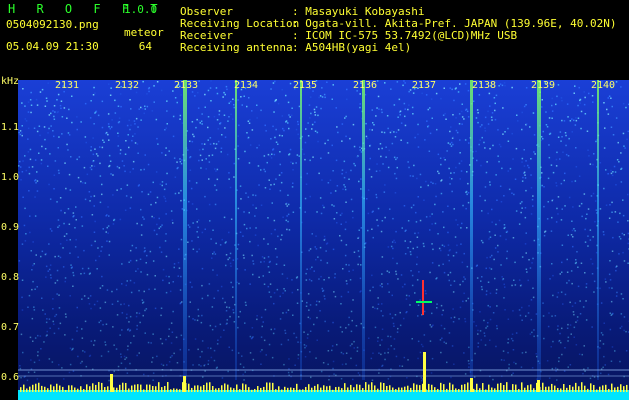 This screenshot has height=400, width=629. What do you see at coordinates (10, 177) in the screenshot?
I see `y-tick-label: 1.0` at bounding box center [10, 177].